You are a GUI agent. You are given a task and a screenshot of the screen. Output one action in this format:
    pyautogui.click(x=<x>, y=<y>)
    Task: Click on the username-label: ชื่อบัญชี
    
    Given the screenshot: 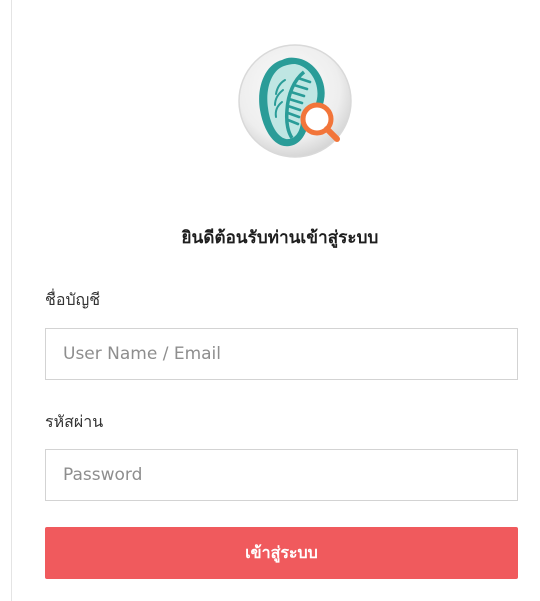 What is the action you would take?
    pyautogui.click(x=73, y=299)
    